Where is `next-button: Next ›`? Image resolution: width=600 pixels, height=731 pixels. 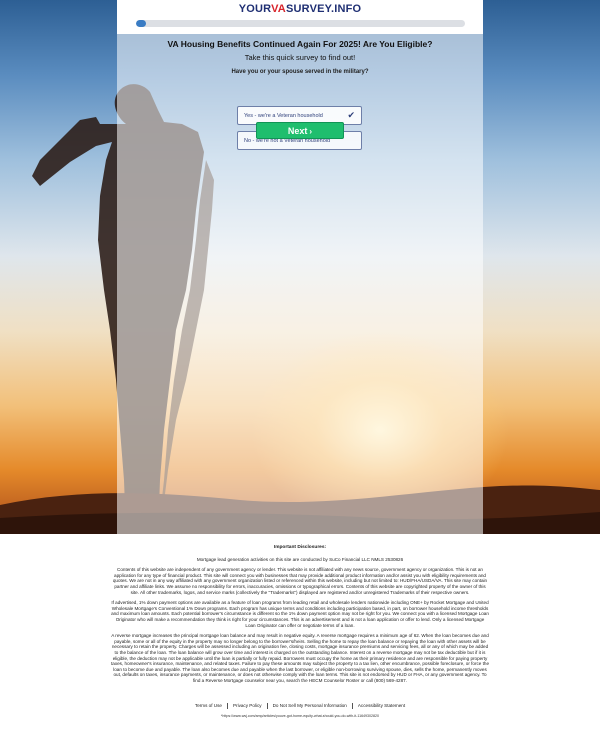 next-button: Next › is located at coordinates (300, 130).